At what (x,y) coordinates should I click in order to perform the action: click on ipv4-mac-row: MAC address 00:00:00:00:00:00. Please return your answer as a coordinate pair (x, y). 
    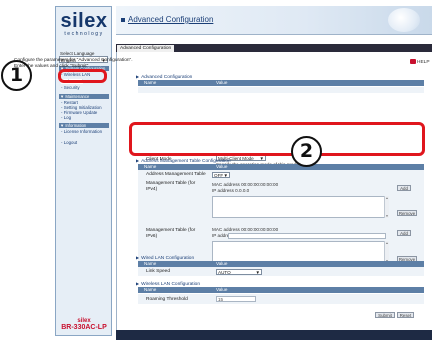
    Looking at the image, I should click on (245, 184).